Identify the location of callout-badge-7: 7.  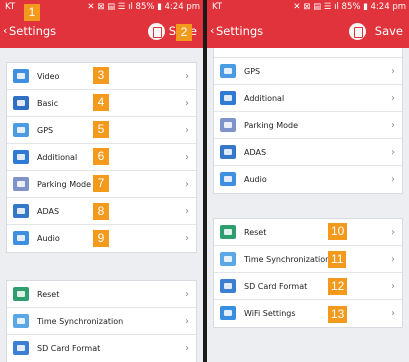
(101, 183).